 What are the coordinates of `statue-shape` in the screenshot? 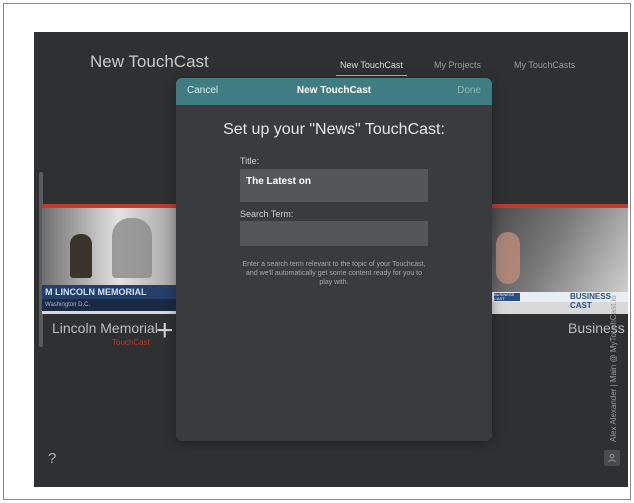 It's located at (132, 248).